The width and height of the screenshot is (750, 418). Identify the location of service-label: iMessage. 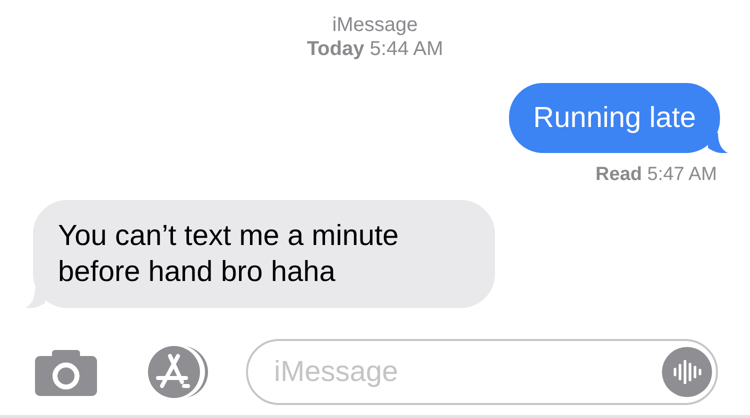
(375, 25).